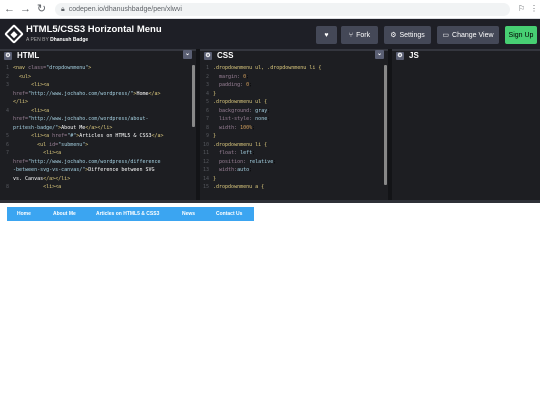  Describe the element at coordinates (98, 85) in the screenshot. I see `code-line: 3 <li><a` at that location.